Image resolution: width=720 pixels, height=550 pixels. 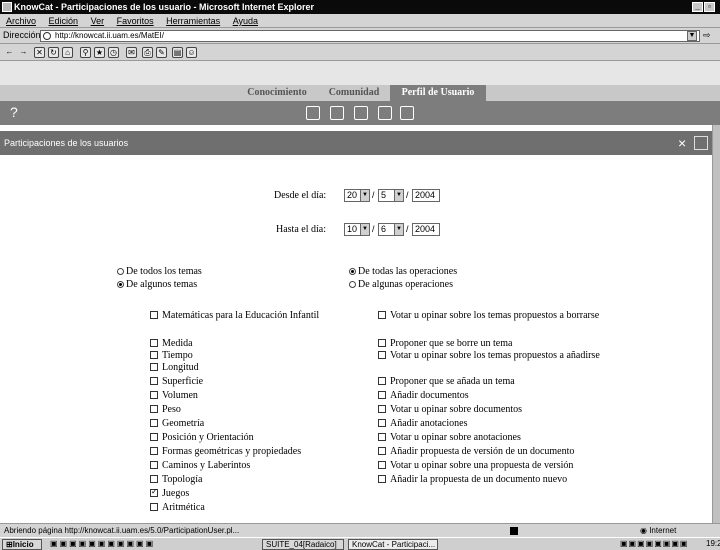 I want to click on edit-icon: ✎, so click(x=161, y=52).